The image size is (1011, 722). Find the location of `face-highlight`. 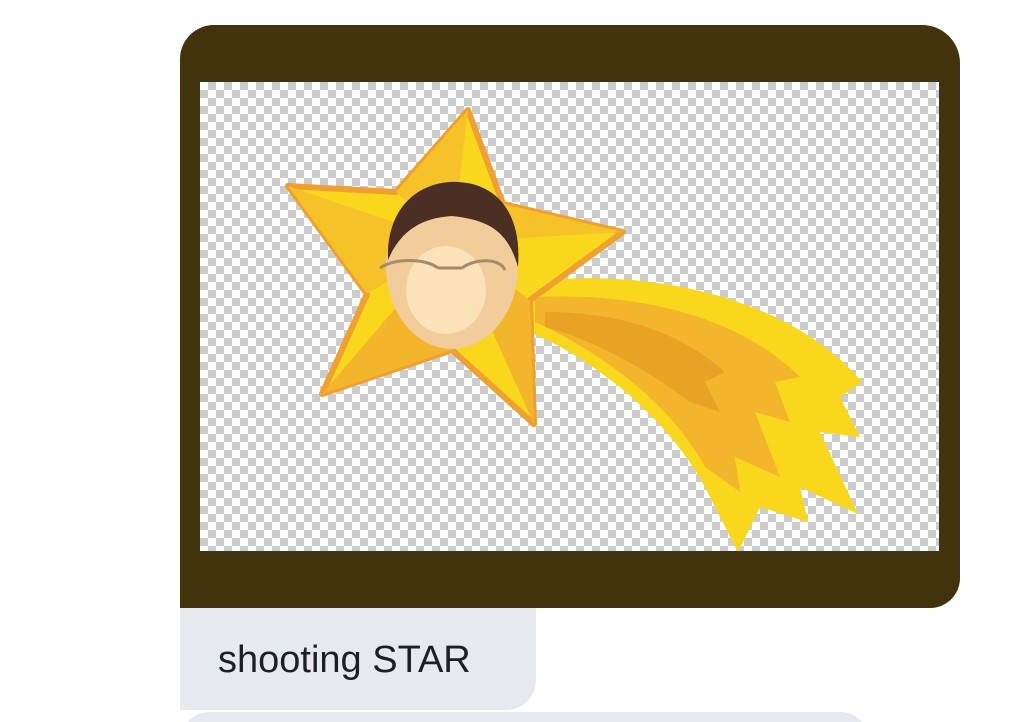

face-highlight is located at coordinates (446, 290).